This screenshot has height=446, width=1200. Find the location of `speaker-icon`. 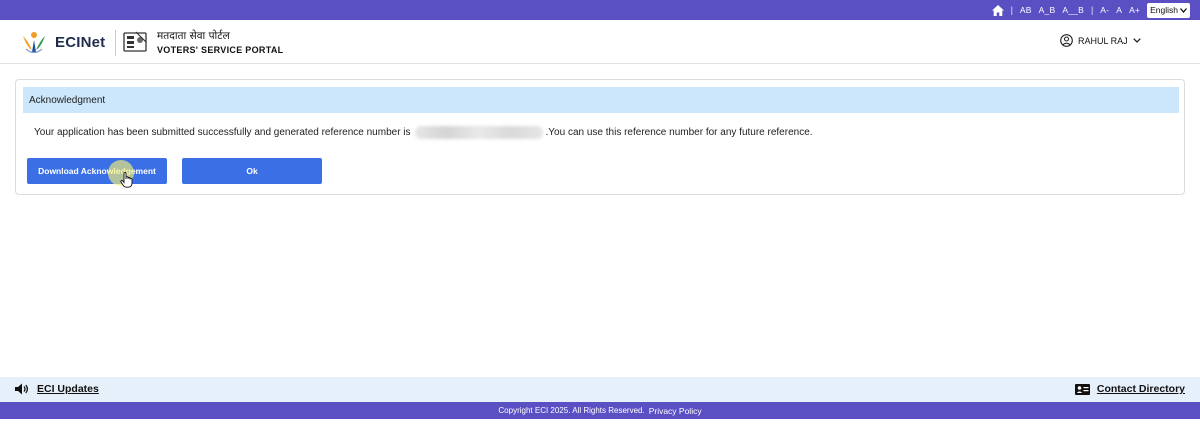

speaker-icon is located at coordinates (22, 389).